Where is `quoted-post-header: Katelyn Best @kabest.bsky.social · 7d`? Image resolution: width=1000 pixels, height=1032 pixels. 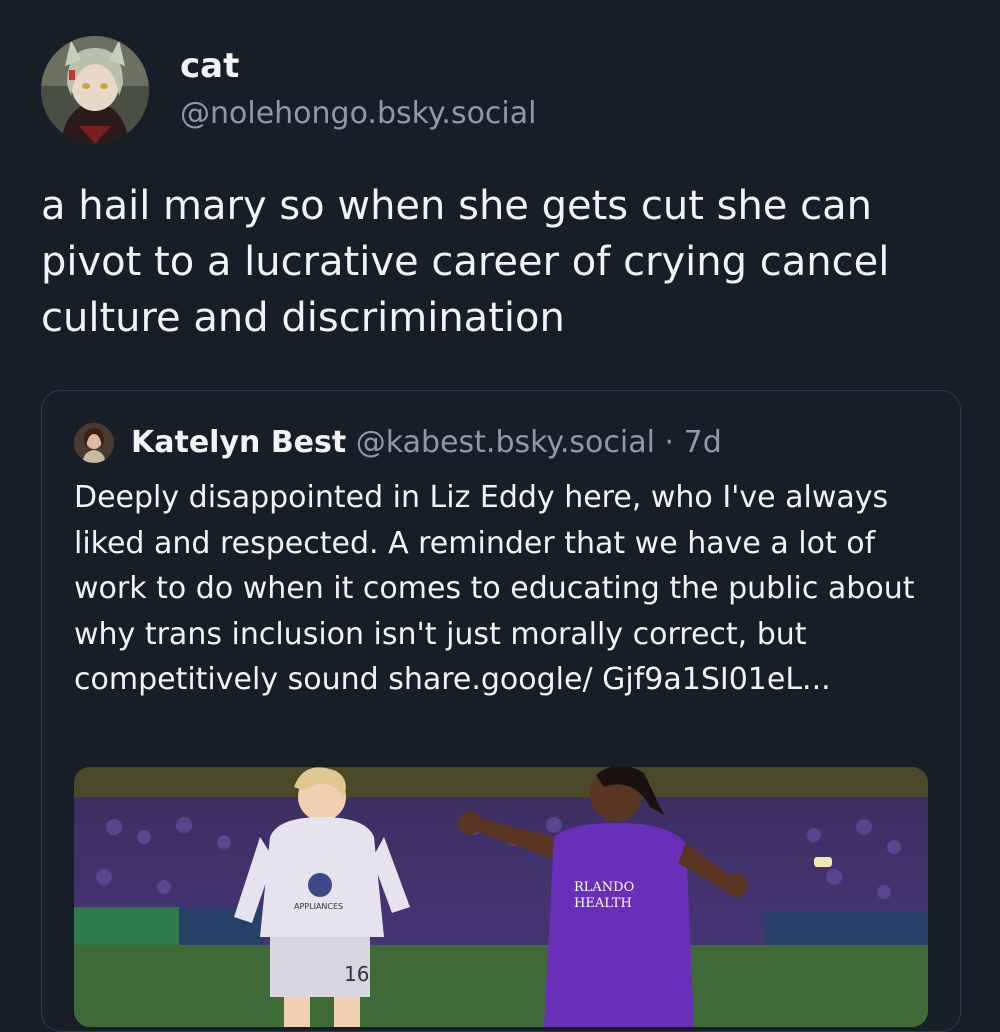
quoted-post-header: Katelyn Best @kabest.bsky.social · 7d is located at coordinates (426, 443).